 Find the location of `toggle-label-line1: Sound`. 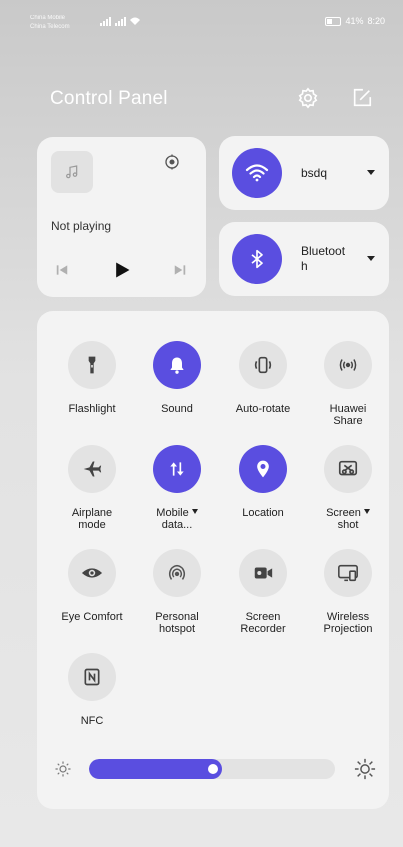

toggle-label-line1: Sound is located at coordinates (177, 409).